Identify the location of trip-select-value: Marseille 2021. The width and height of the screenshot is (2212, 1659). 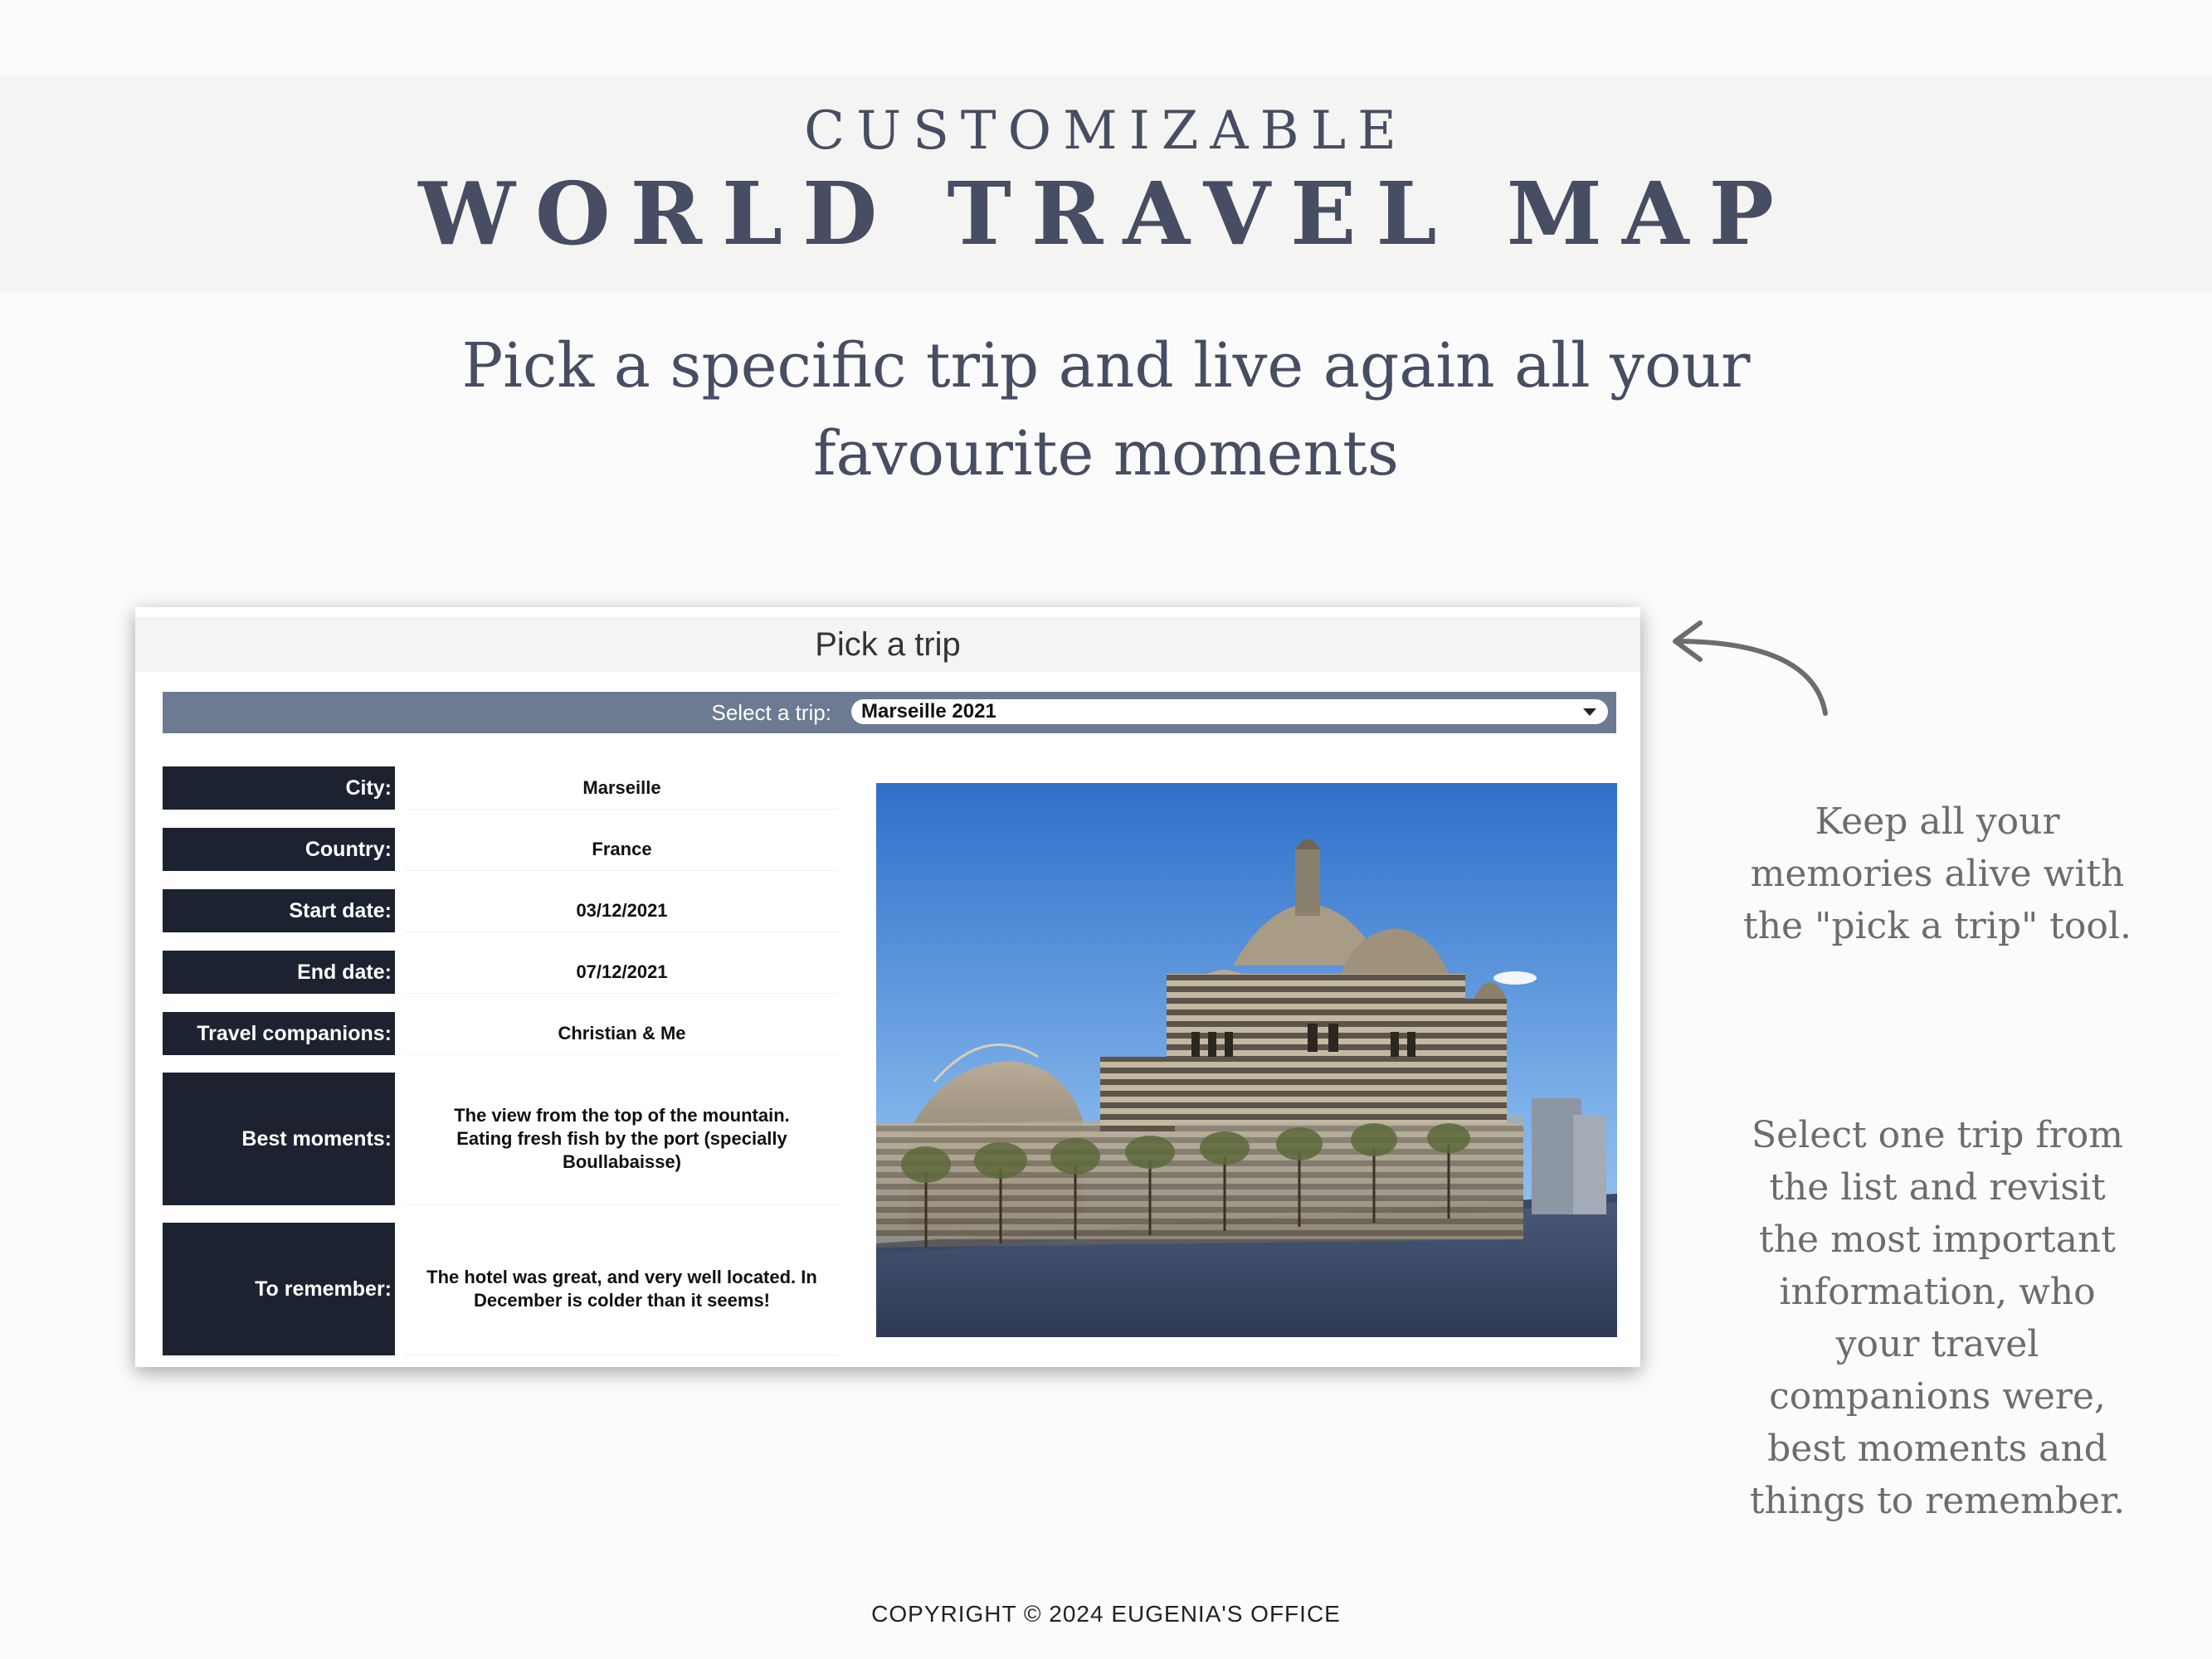
(928, 711).